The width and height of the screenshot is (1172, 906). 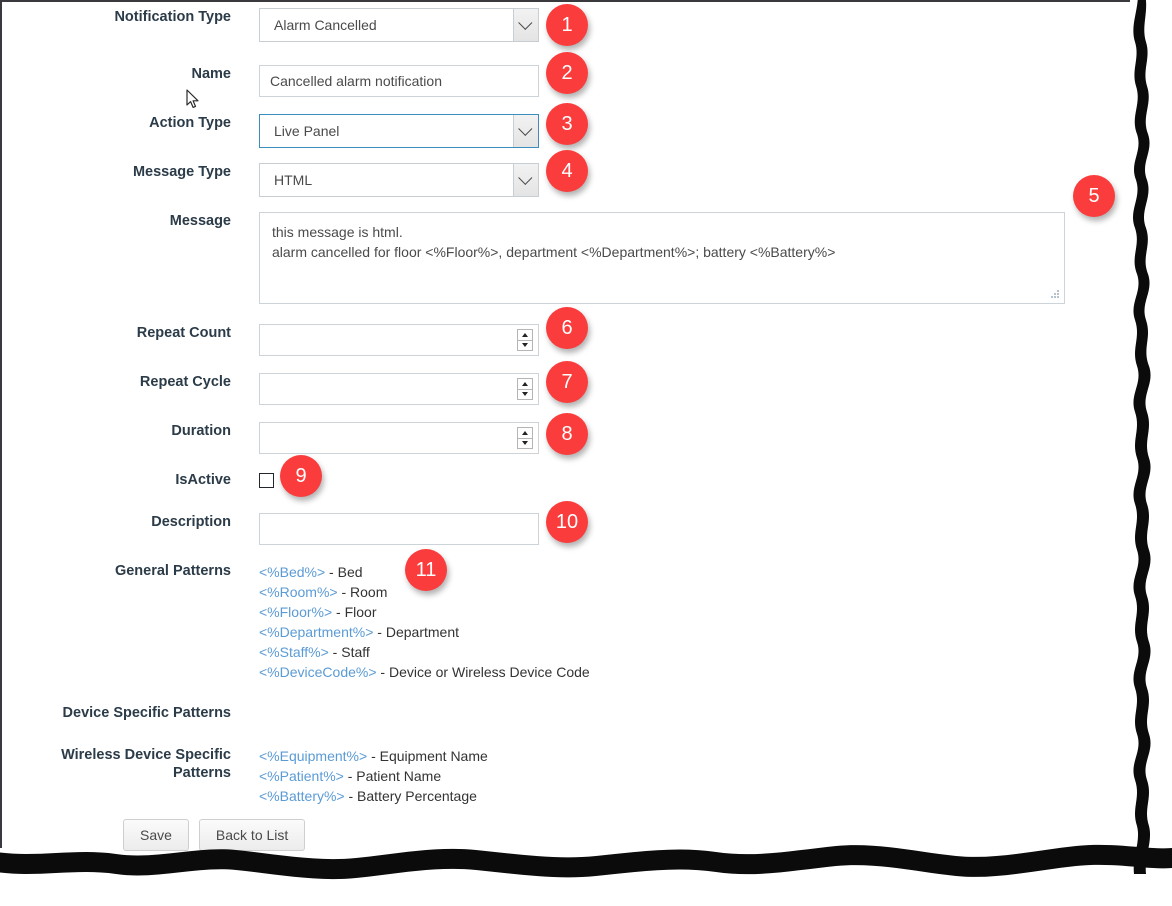 What do you see at coordinates (172, 571) in the screenshot?
I see `label-general-patterns: General Patterns` at bounding box center [172, 571].